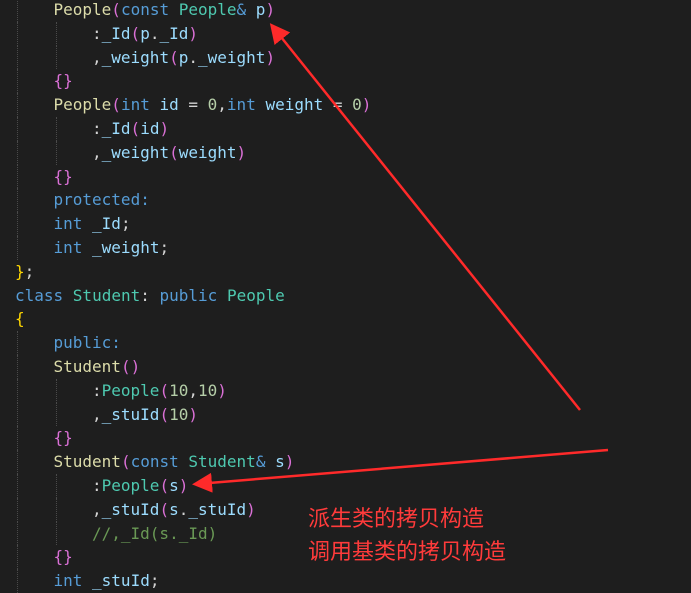 The height and width of the screenshot is (593, 691). What do you see at coordinates (400, 470) in the screenshot?
I see `arrow-to-base-copy-call` at bounding box center [400, 470].